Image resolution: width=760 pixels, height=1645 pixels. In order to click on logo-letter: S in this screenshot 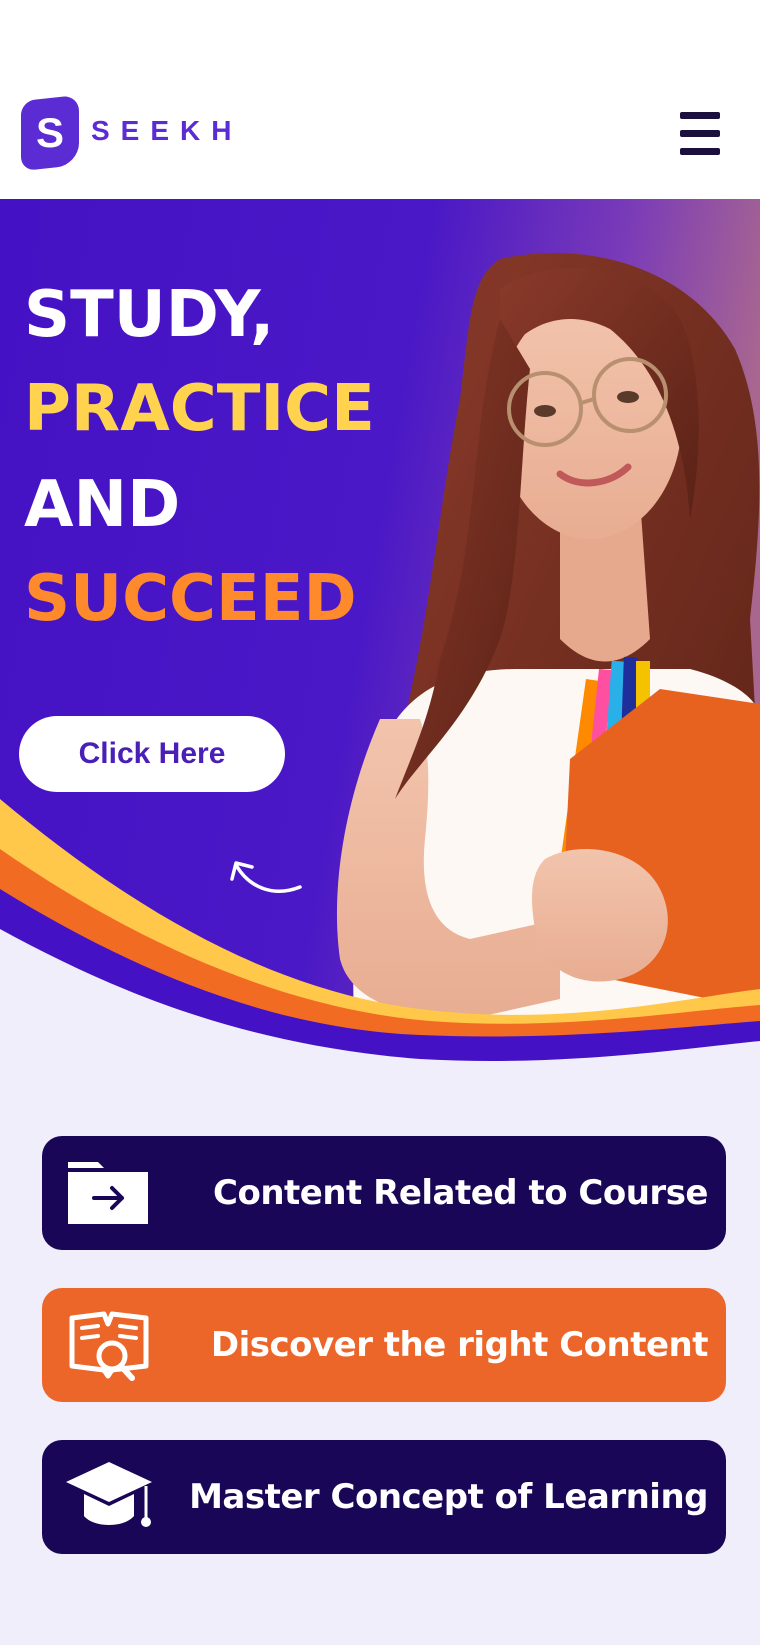, I will do `click(49, 133)`.